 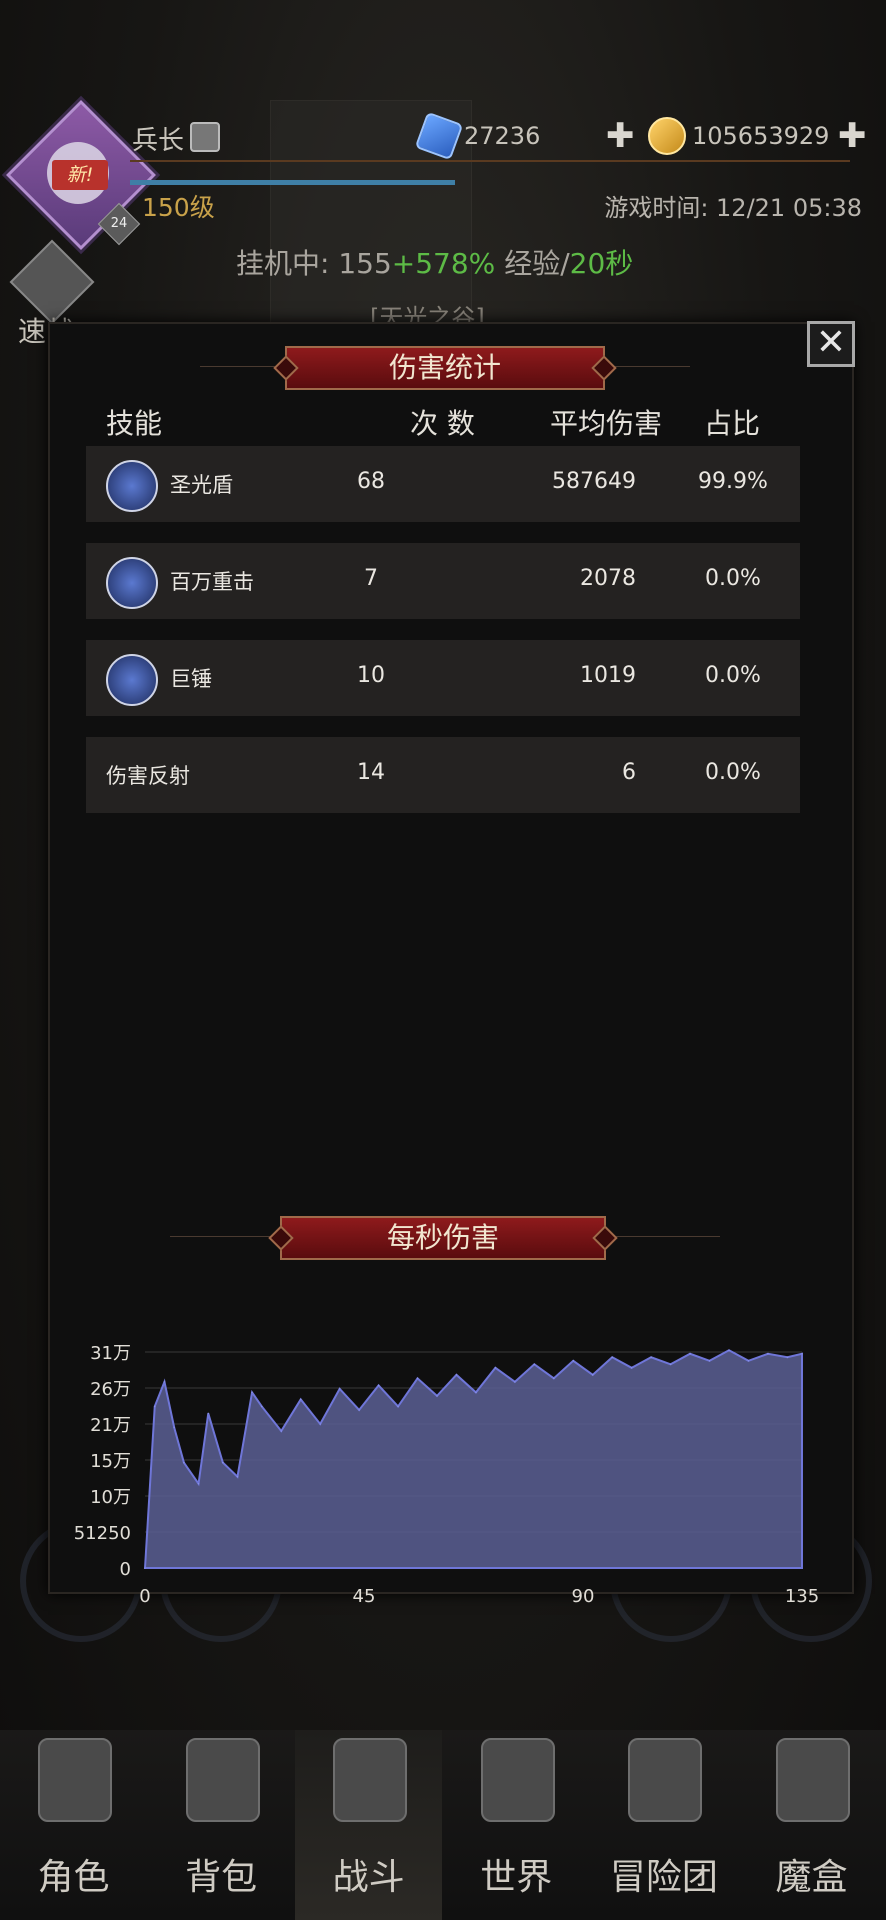 I want to click on nav-label: 魔盒, so click(x=811, y=1877).